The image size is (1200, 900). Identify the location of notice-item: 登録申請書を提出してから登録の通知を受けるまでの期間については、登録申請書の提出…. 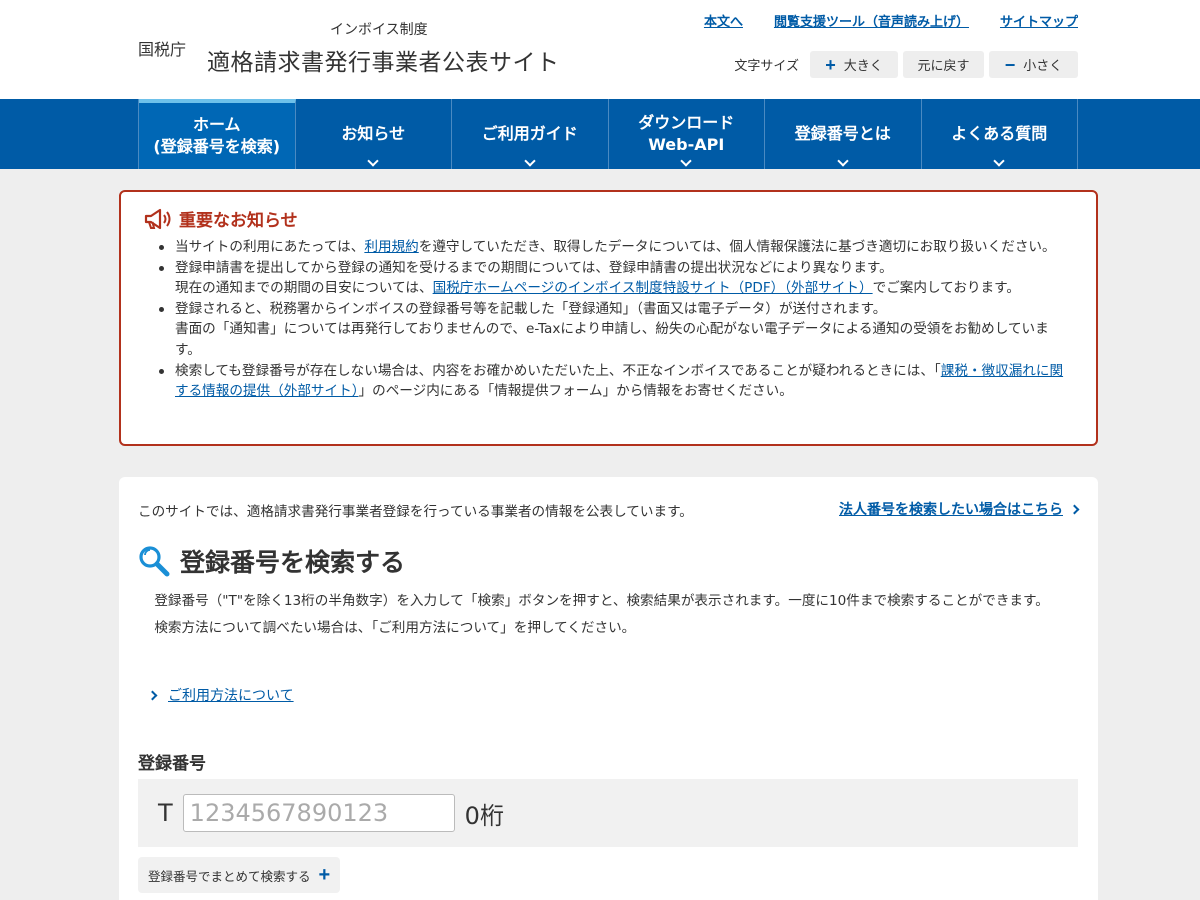
(608, 278).